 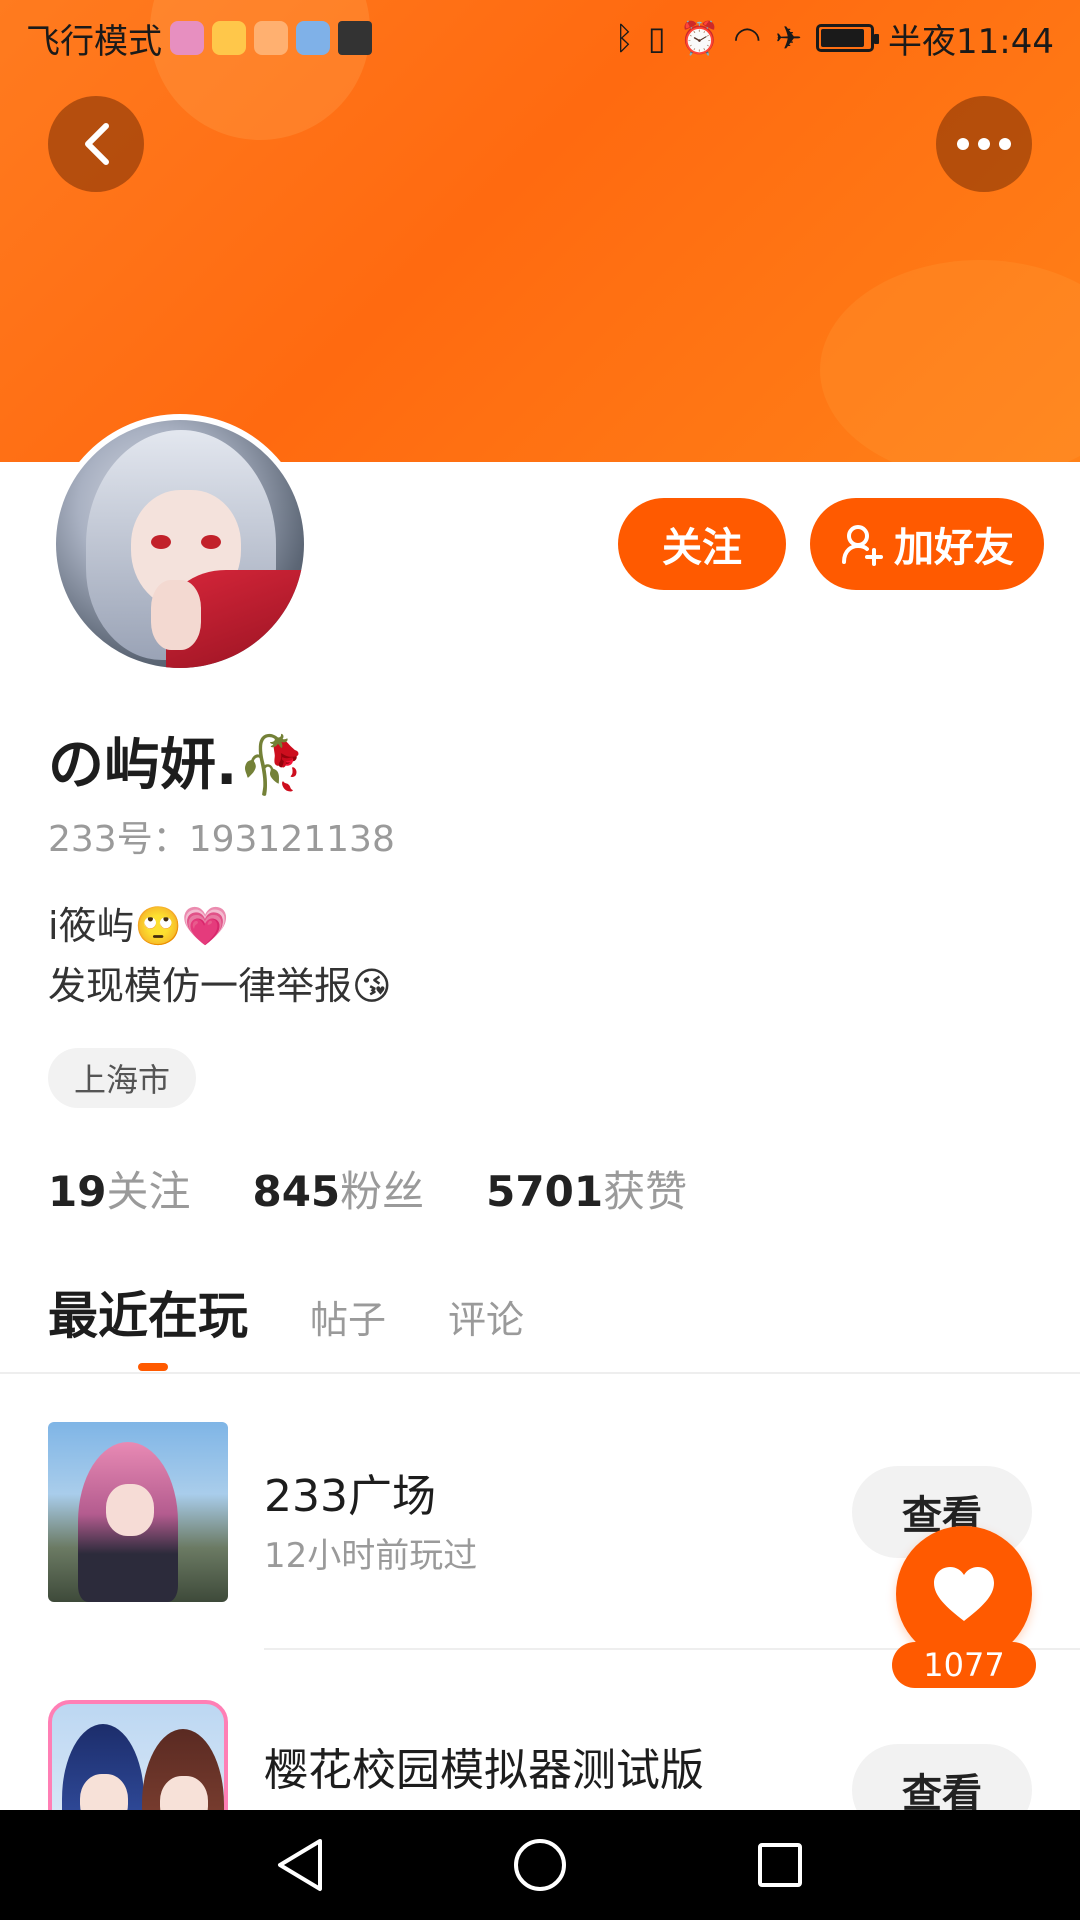 What do you see at coordinates (702, 548) in the screenshot?
I see `follow-label: 关注` at bounding box center [702, 548].